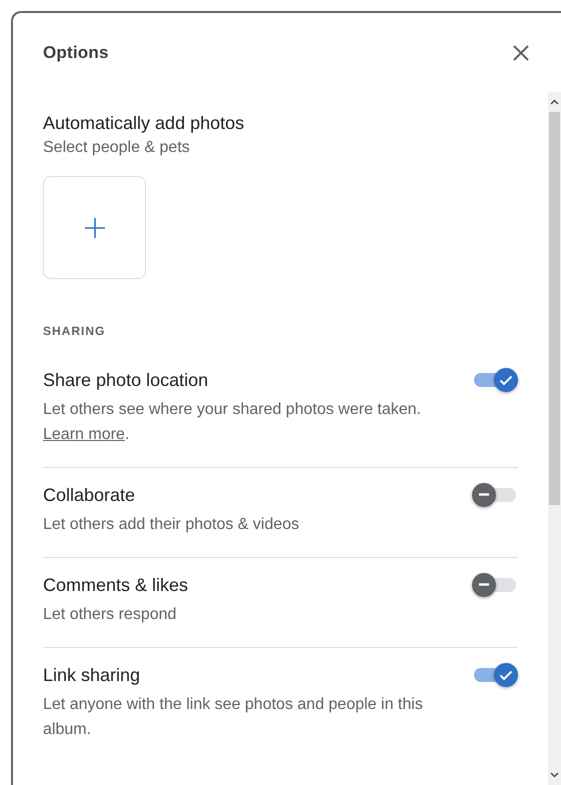  Describe the element at coordinates (117, 148) in the screenshot. I see `section-subtitle: Select people & pets` at that location.